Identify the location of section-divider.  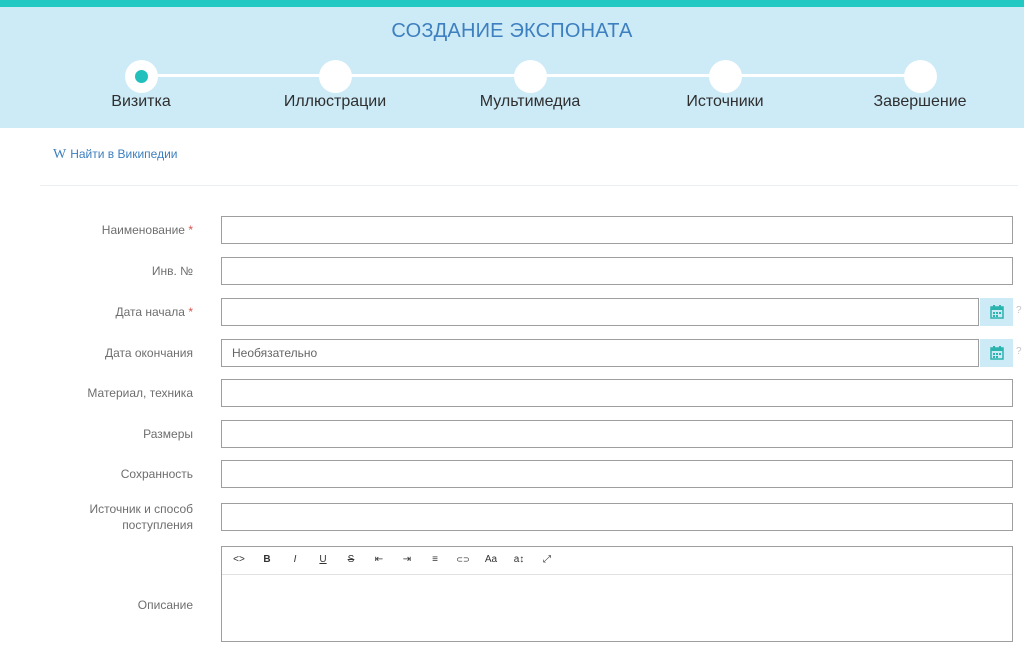
(529, 185).